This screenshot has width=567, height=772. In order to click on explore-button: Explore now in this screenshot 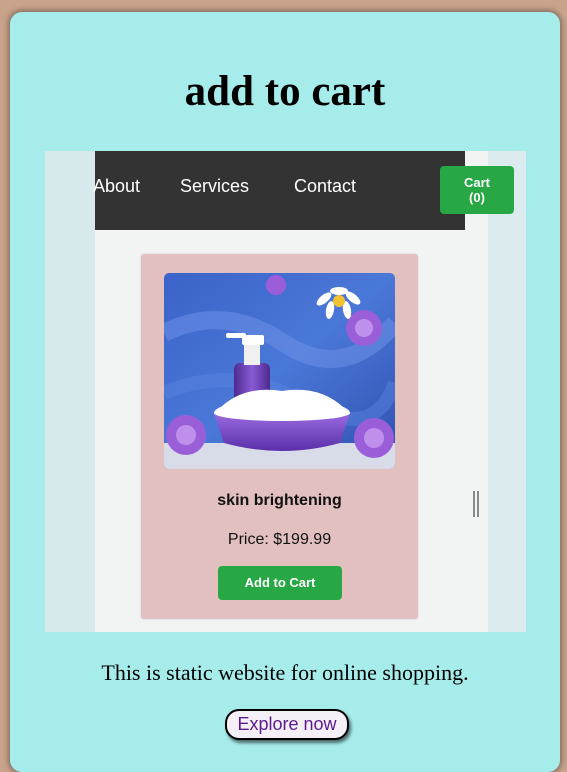, I will do `click(287, 724)`.